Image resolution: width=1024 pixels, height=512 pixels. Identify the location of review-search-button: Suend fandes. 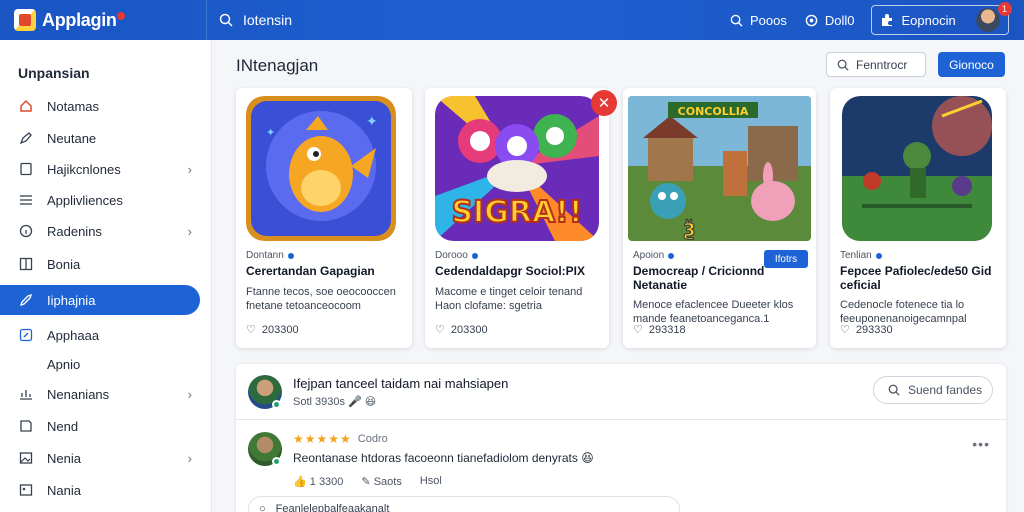
(933, 390).